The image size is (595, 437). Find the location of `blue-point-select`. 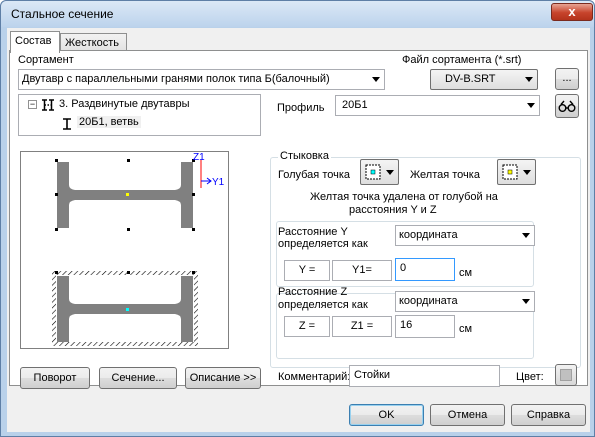

blue-point-select is located at coordinates (379, 172).